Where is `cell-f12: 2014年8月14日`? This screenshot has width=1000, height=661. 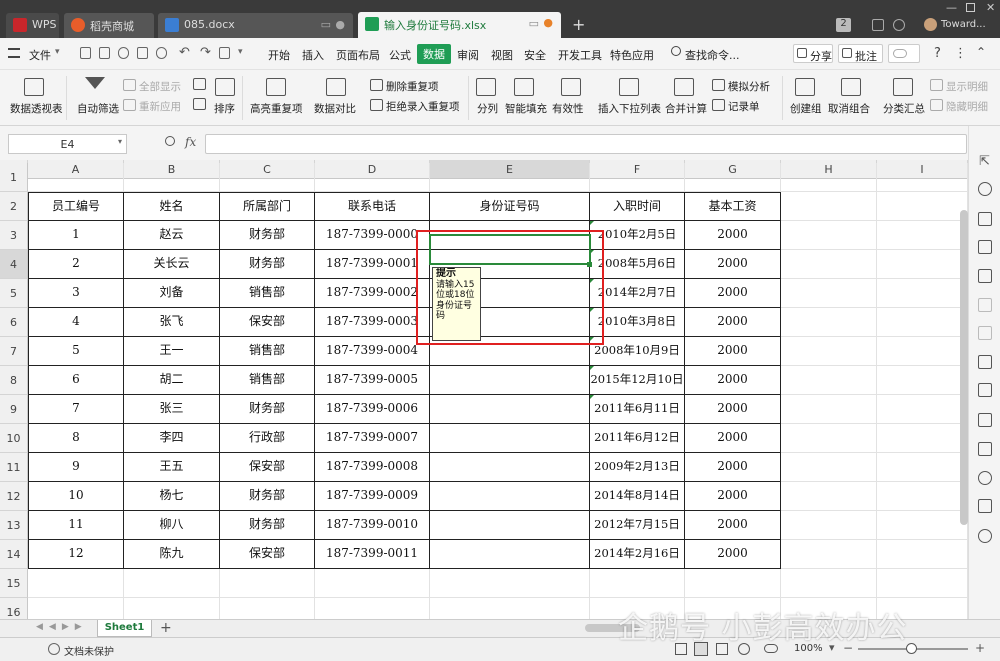
cell-f12: 2014年8月14日 is located at coordinates (637, 496).